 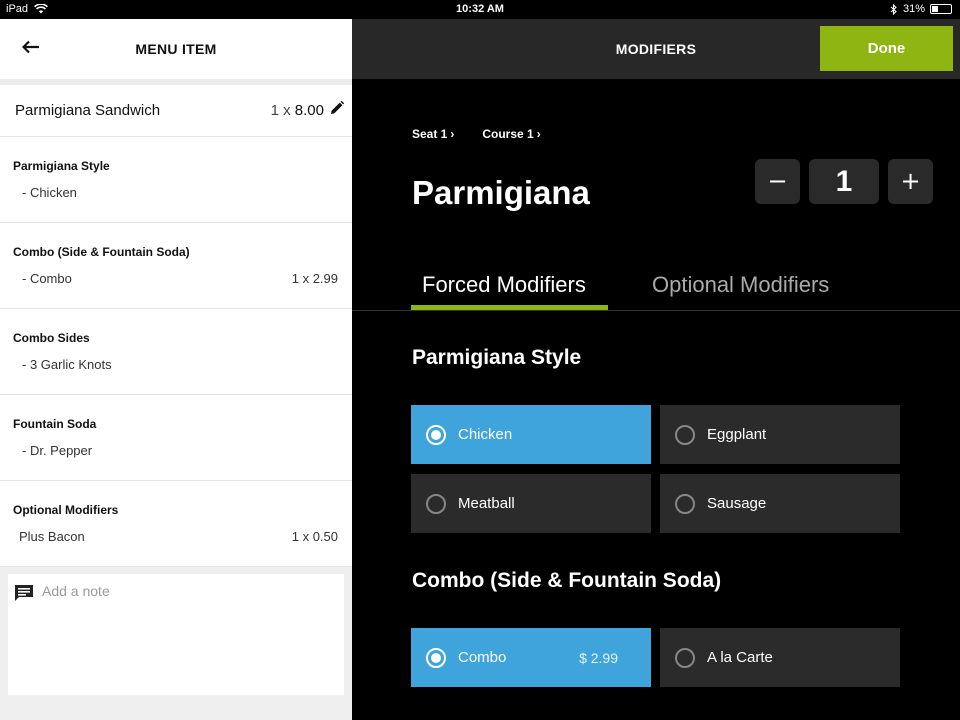 I want to click on option-label: Eggplant, so click(x=737, y=434).